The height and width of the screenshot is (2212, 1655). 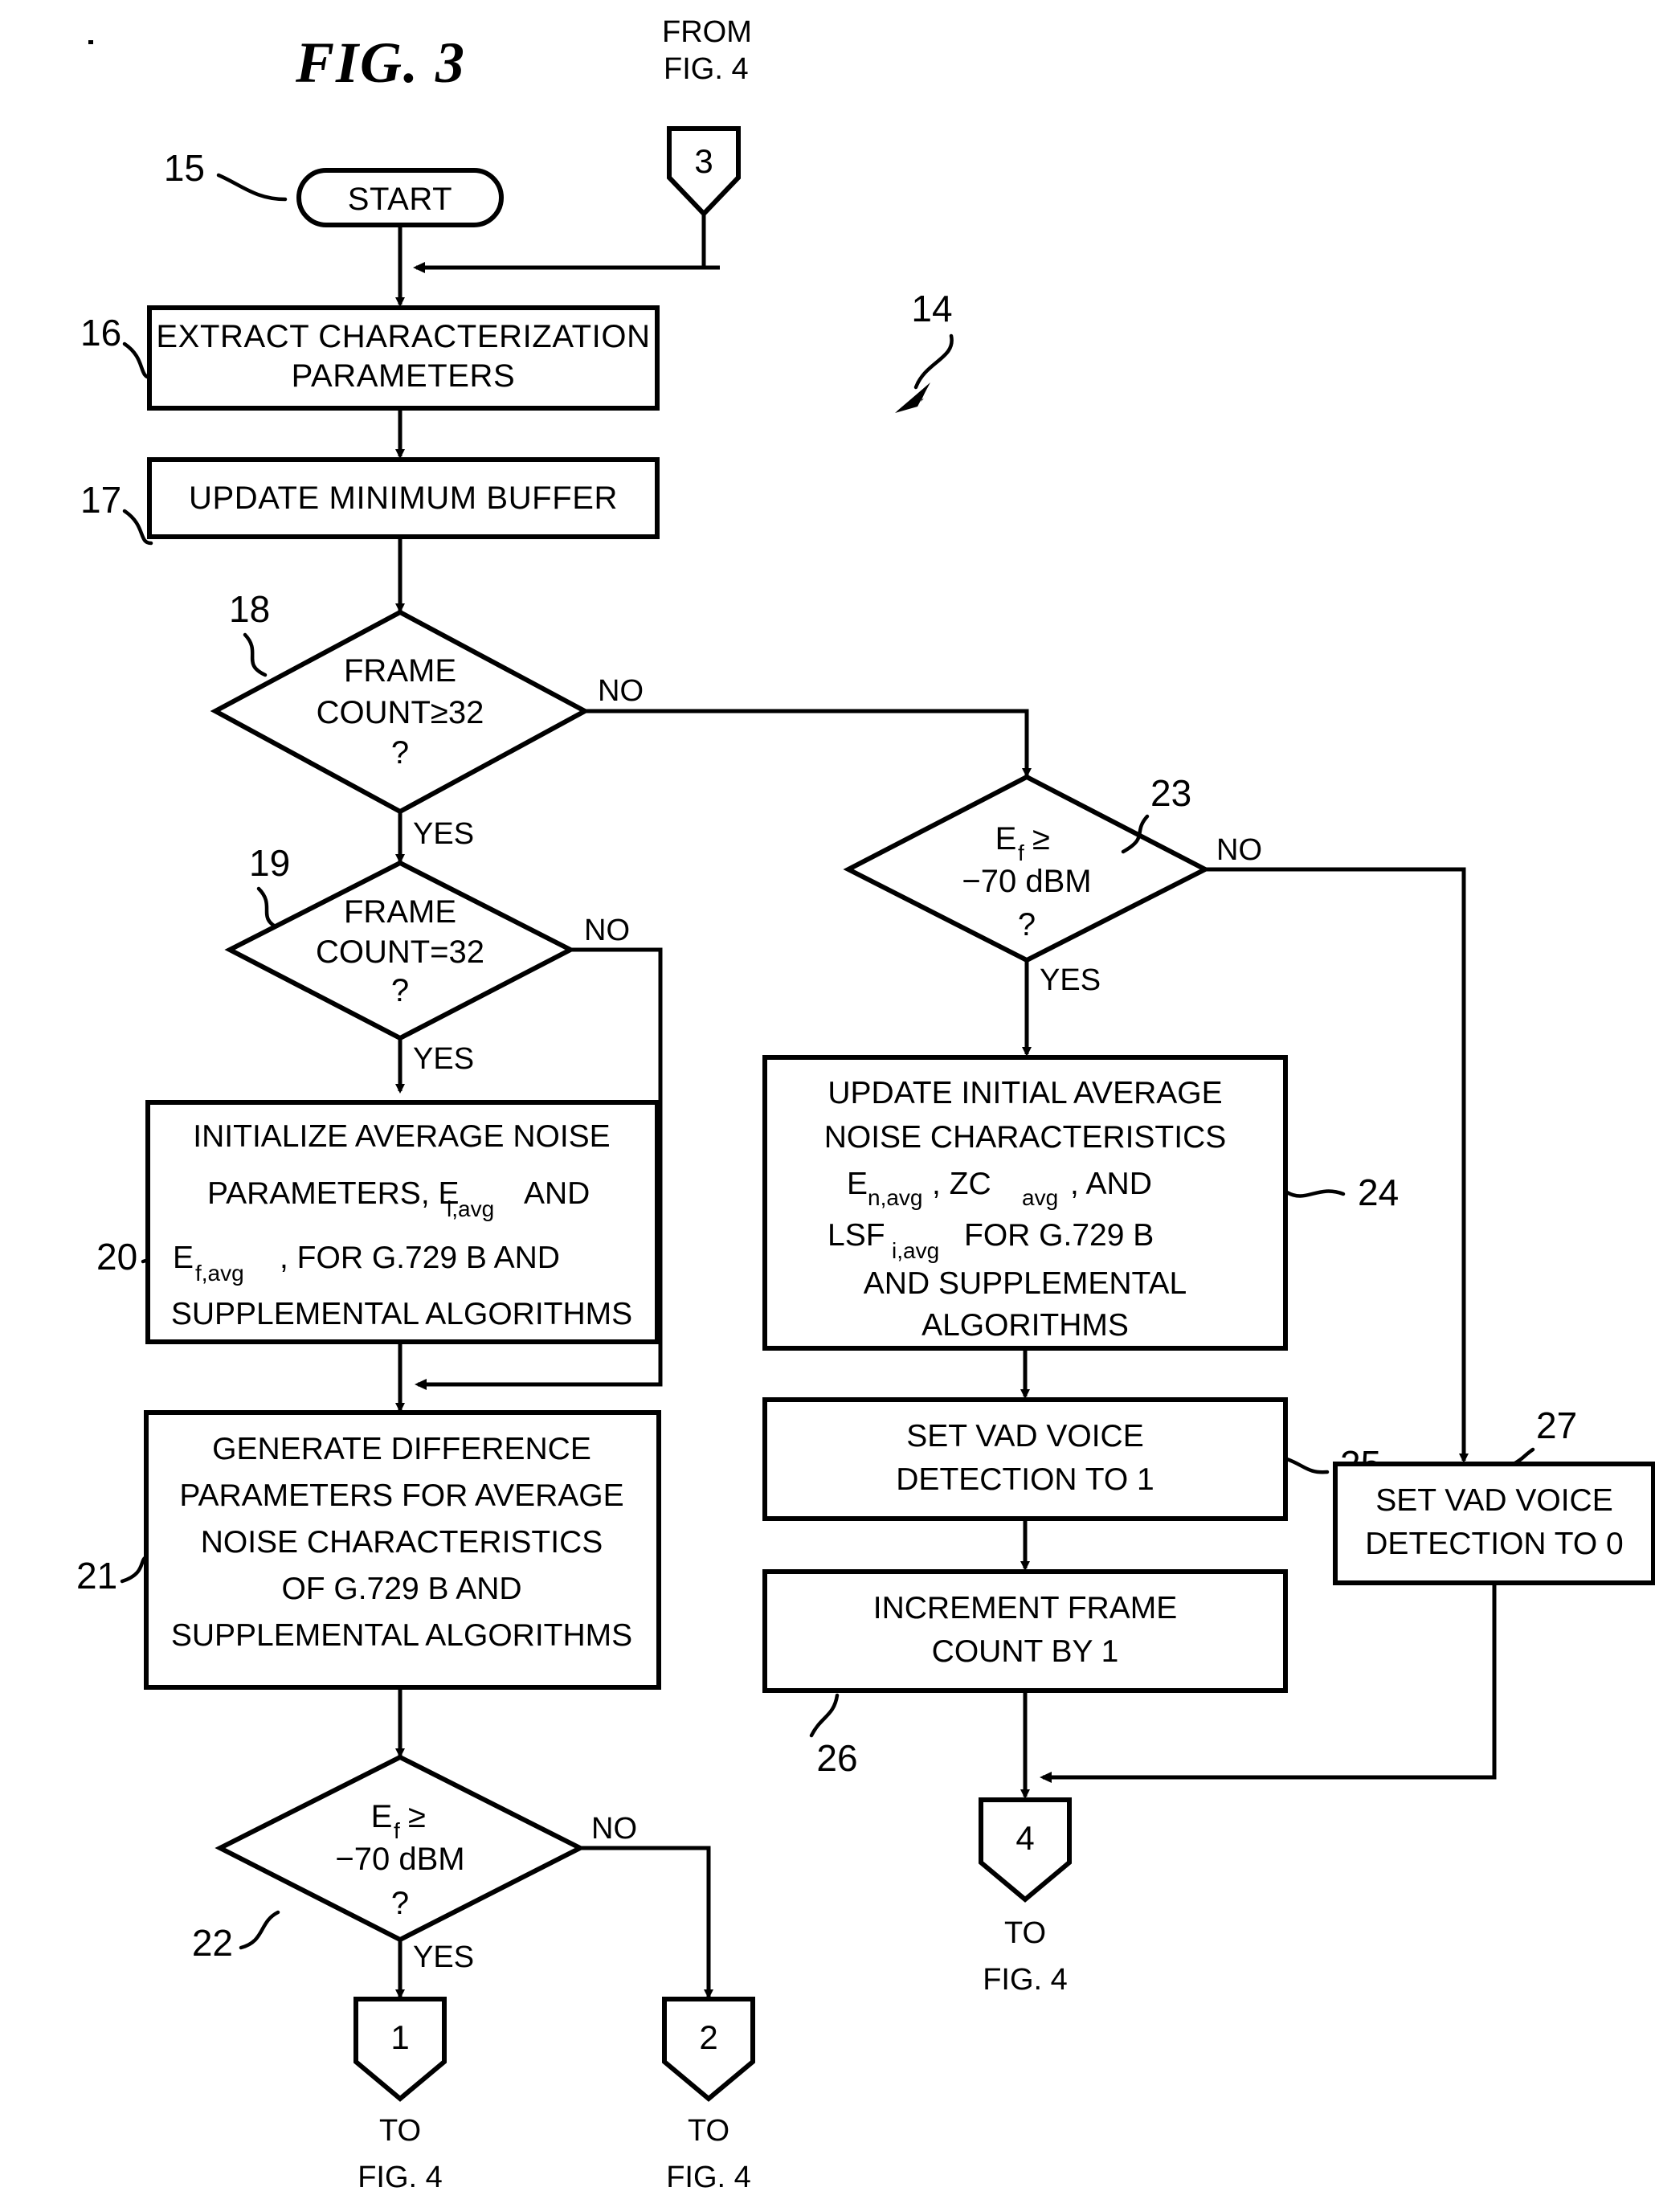 What do you see at coordinates (1025, 1631) in the screenshot?
I see `box-increment-frame-count` at bounding box center [1025, 1631].